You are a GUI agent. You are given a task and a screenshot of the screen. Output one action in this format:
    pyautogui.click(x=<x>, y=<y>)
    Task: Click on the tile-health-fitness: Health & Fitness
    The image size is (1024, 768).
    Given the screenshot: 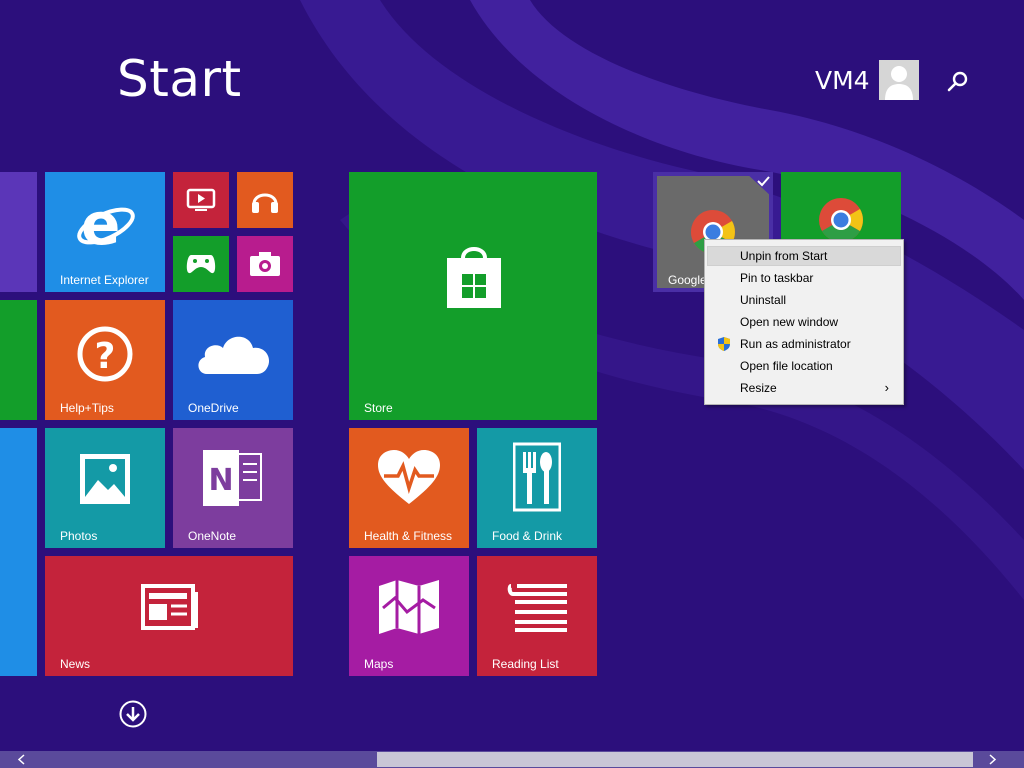 What is the action you would take?
    pyautogui.click(x=409, y=488)
    